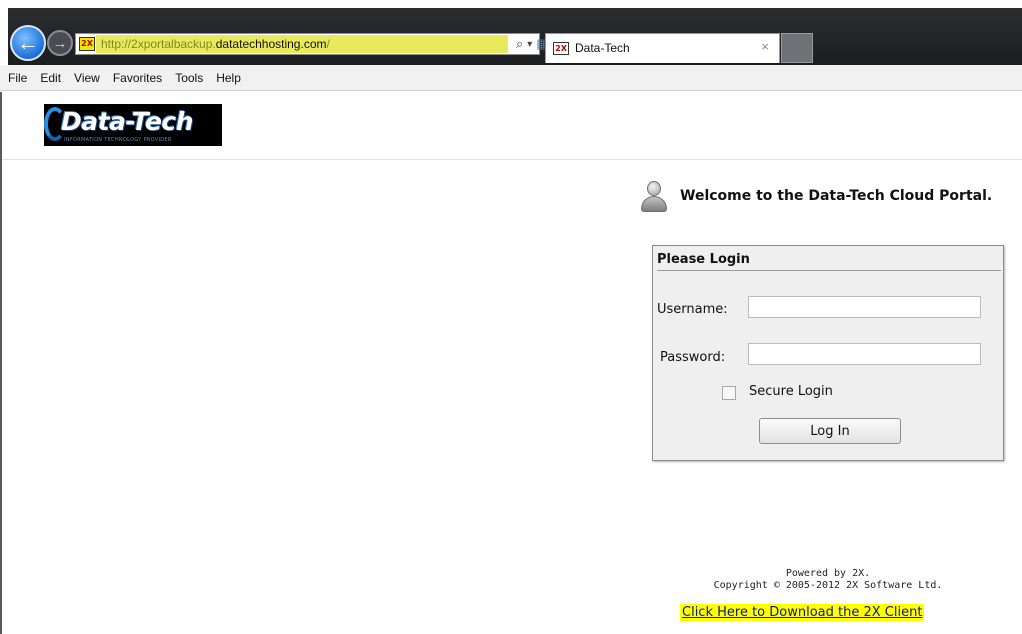 This screenshot has width=1022, height=634. What do you see at coordinates (87, 78) in the screenshot?
I see `menu-view: View` at bounding box center [87, 78].